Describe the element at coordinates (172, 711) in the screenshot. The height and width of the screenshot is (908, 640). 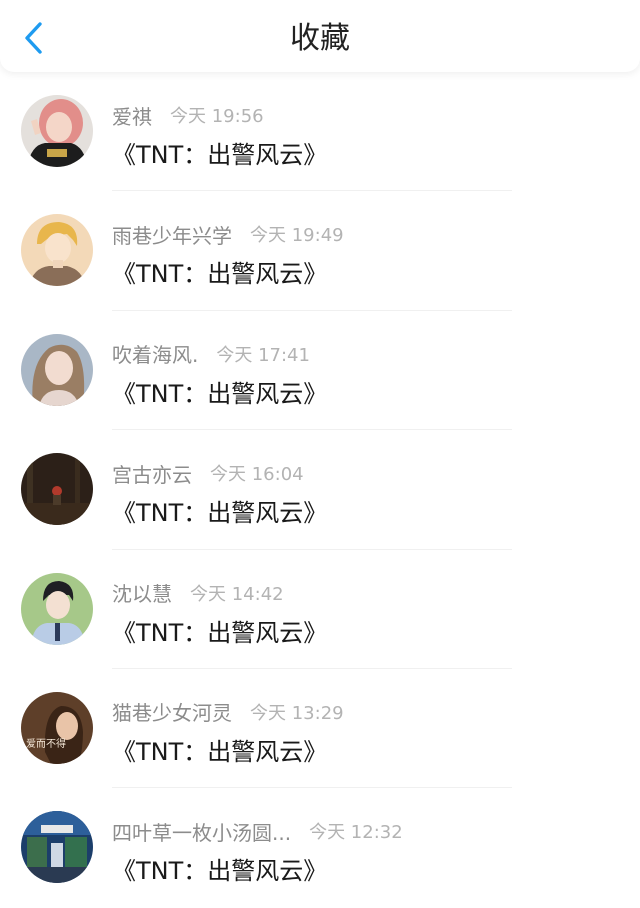
I see `username: 猫巷少女河灵` at that location.